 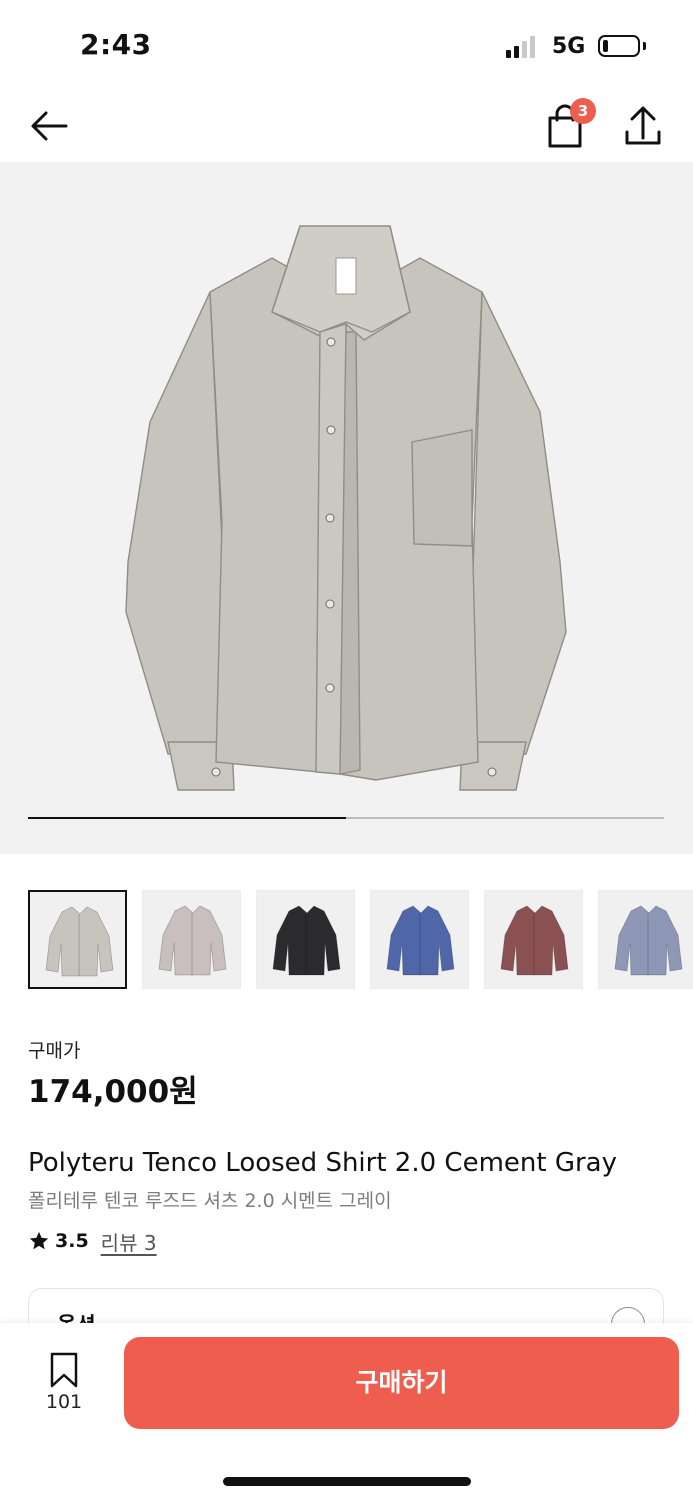 I want to click on carousel-progress-bar, so click(x=346, y=818).